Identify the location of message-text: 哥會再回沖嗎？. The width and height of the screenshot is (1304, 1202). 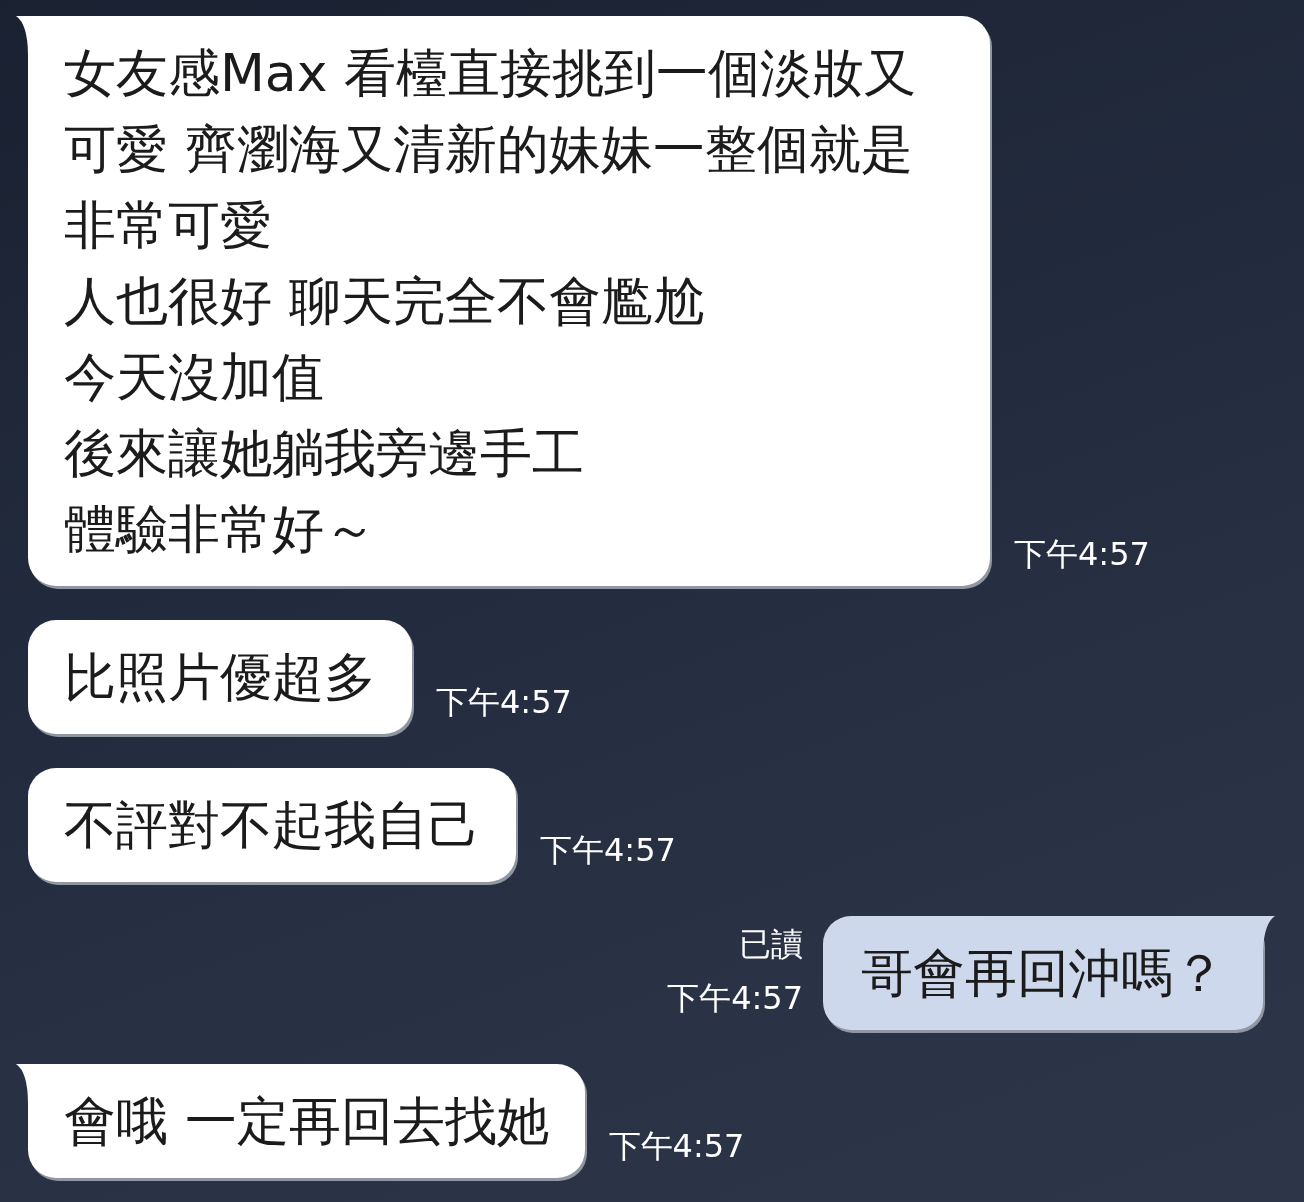
(1043, 973).